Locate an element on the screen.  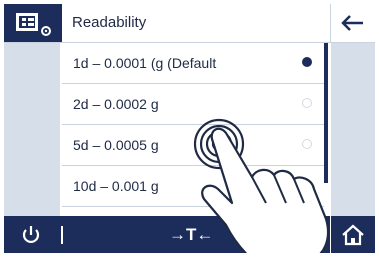
arrow-left-icon is located at coordinates (352, 23).